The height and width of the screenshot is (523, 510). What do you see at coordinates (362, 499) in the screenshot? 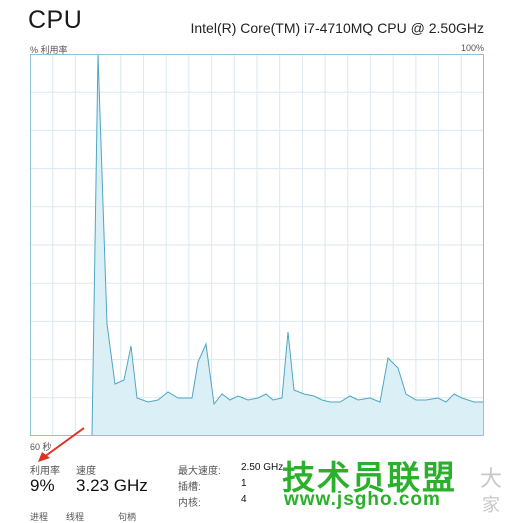
I see `watermark-url: www.jsgho.com` at bounding box center [362, 499].